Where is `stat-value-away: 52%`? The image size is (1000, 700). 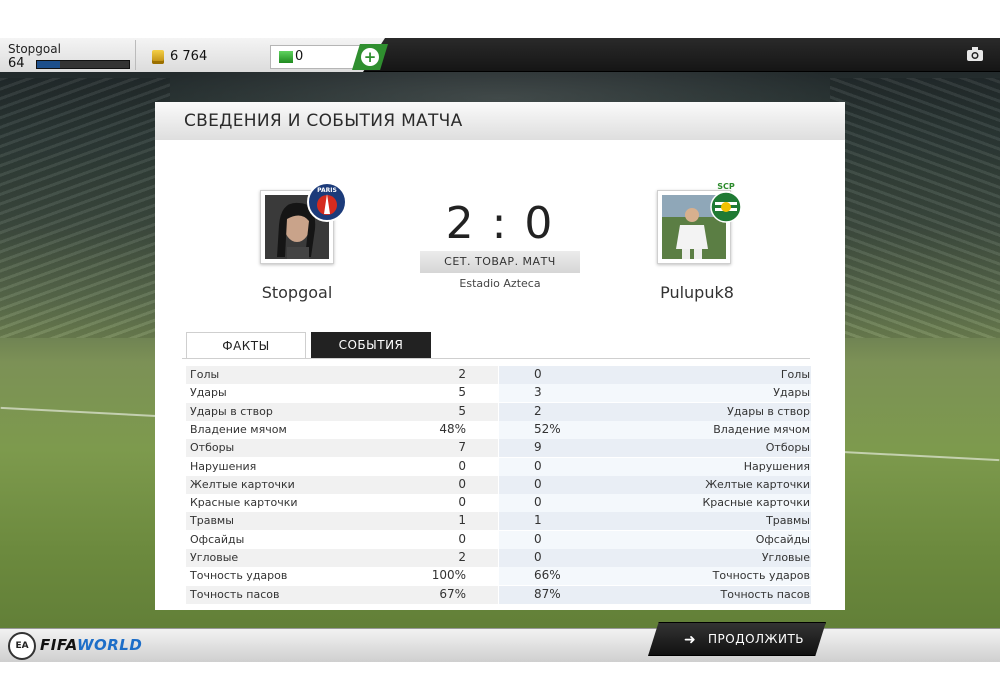 stat-value-away: 52% is located at coordinates (547, 428).